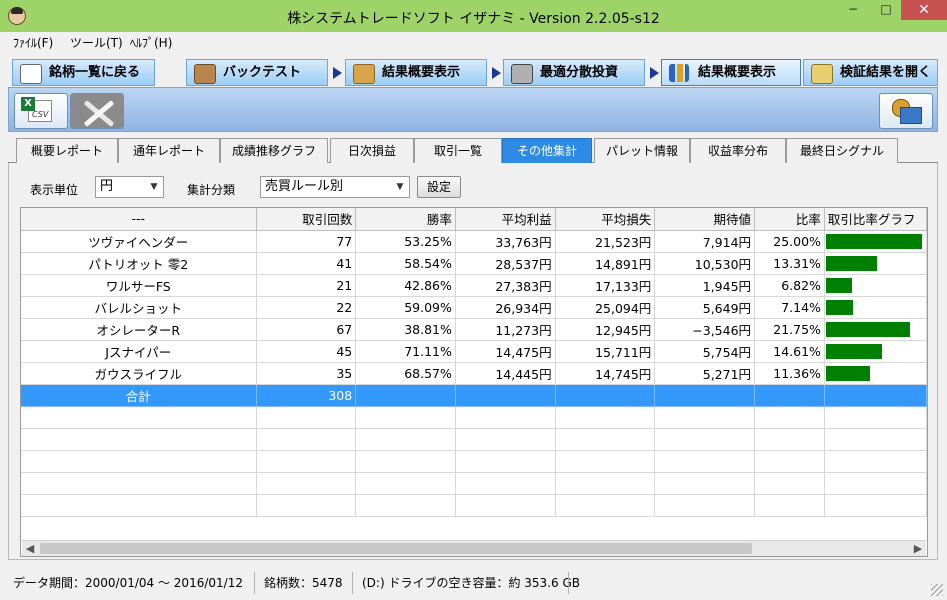  I want to click on bag-icon, so click(205, 74).